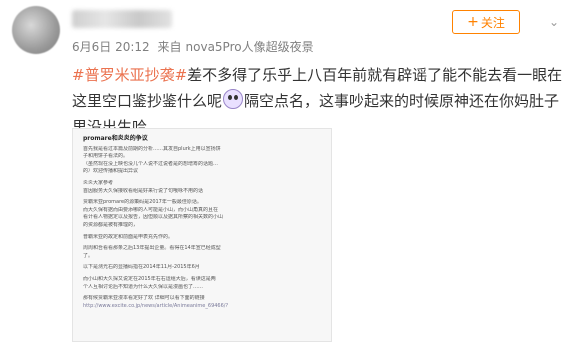 The width and height of the screenshot is (577, 342). What do you see at coordinates (233, 99) in the screenshot?
I see `crying-emoji-icon` at bounding box center [233, 99].